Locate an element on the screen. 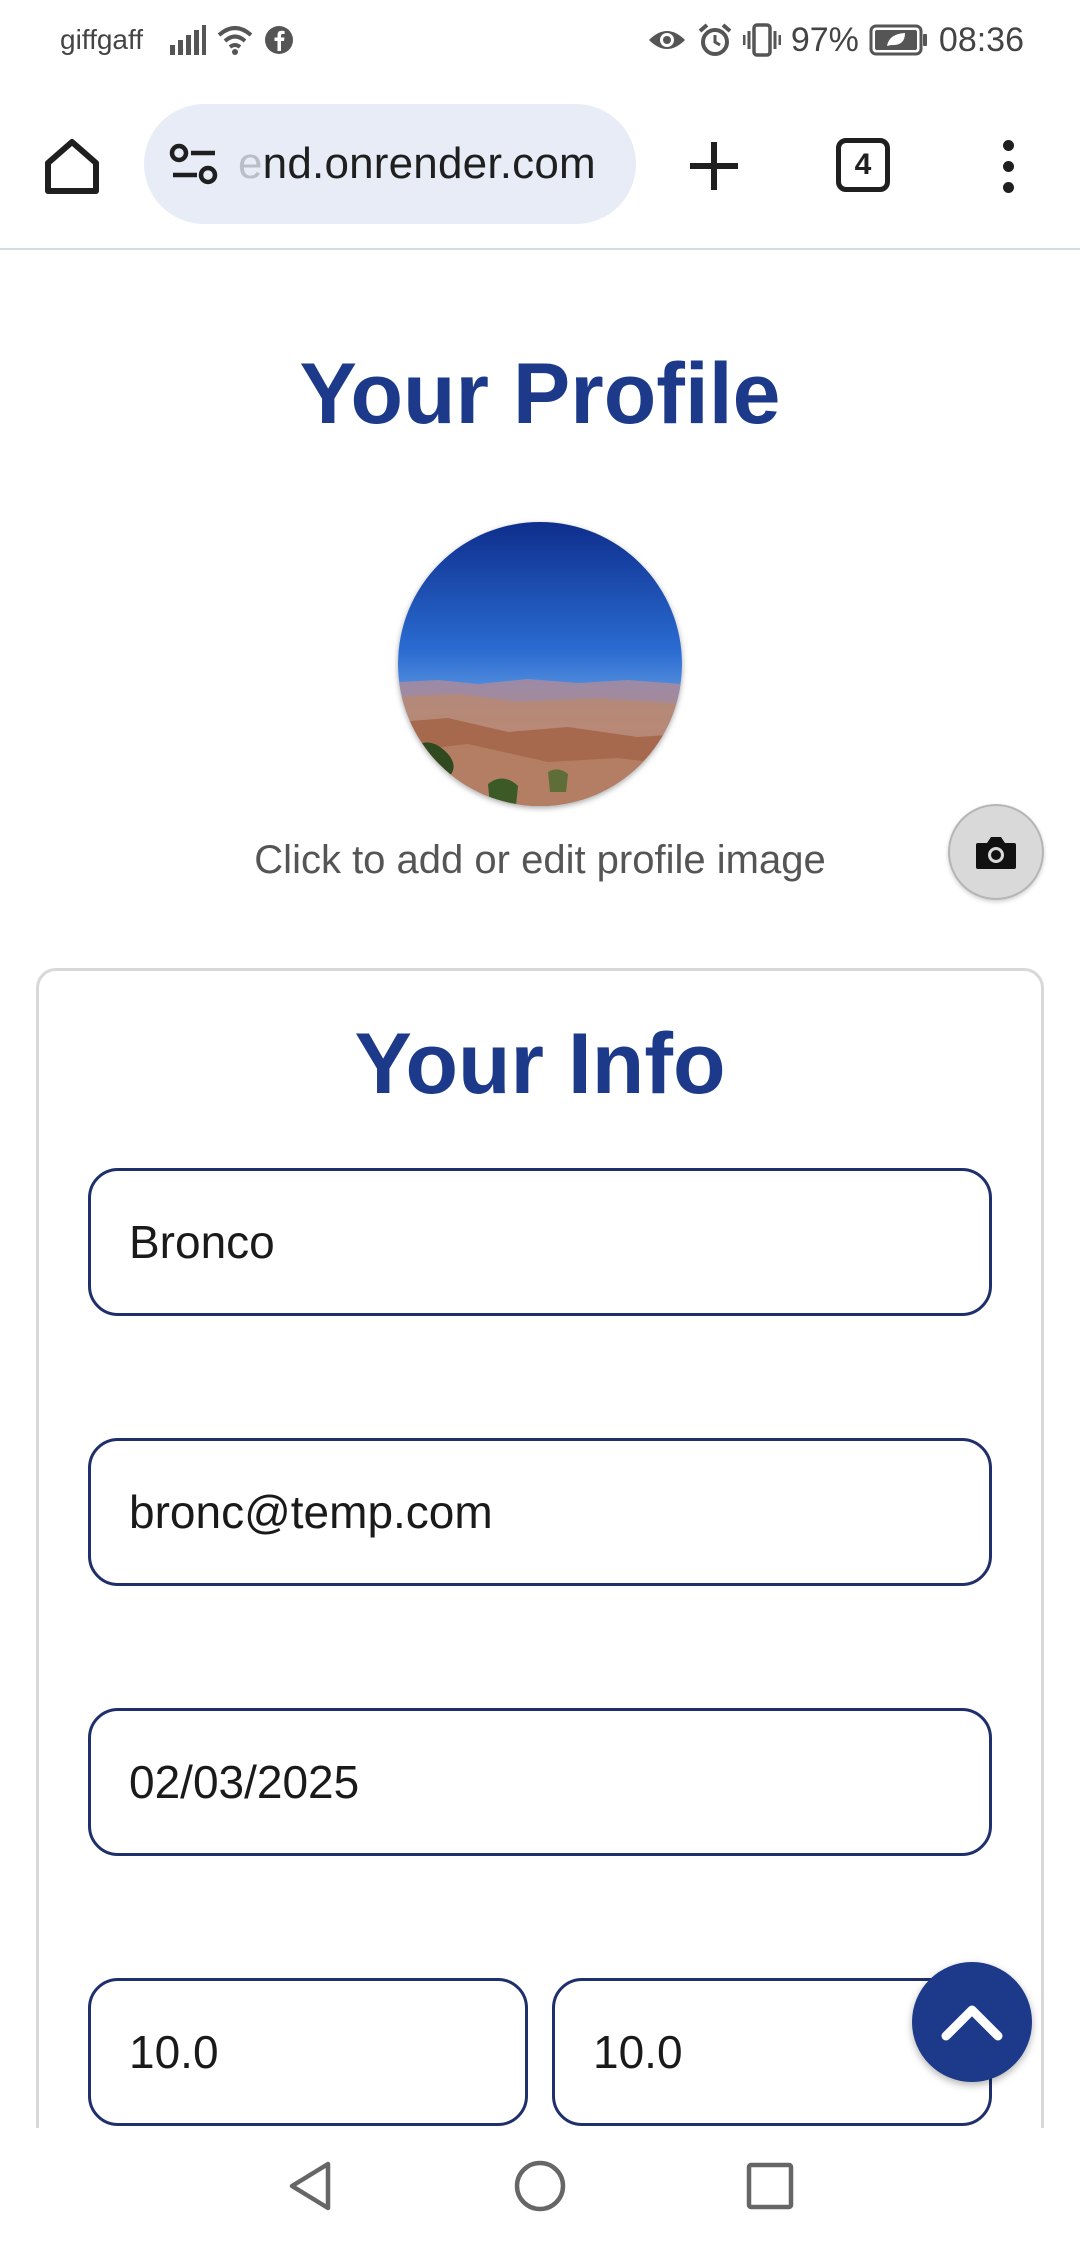  new-tab-button is located at coordinates (714, 166).